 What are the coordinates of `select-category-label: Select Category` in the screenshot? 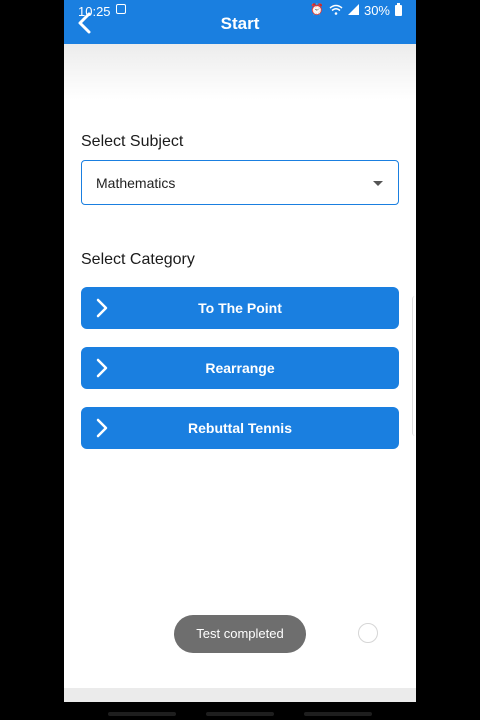 It's located at (138, 259).